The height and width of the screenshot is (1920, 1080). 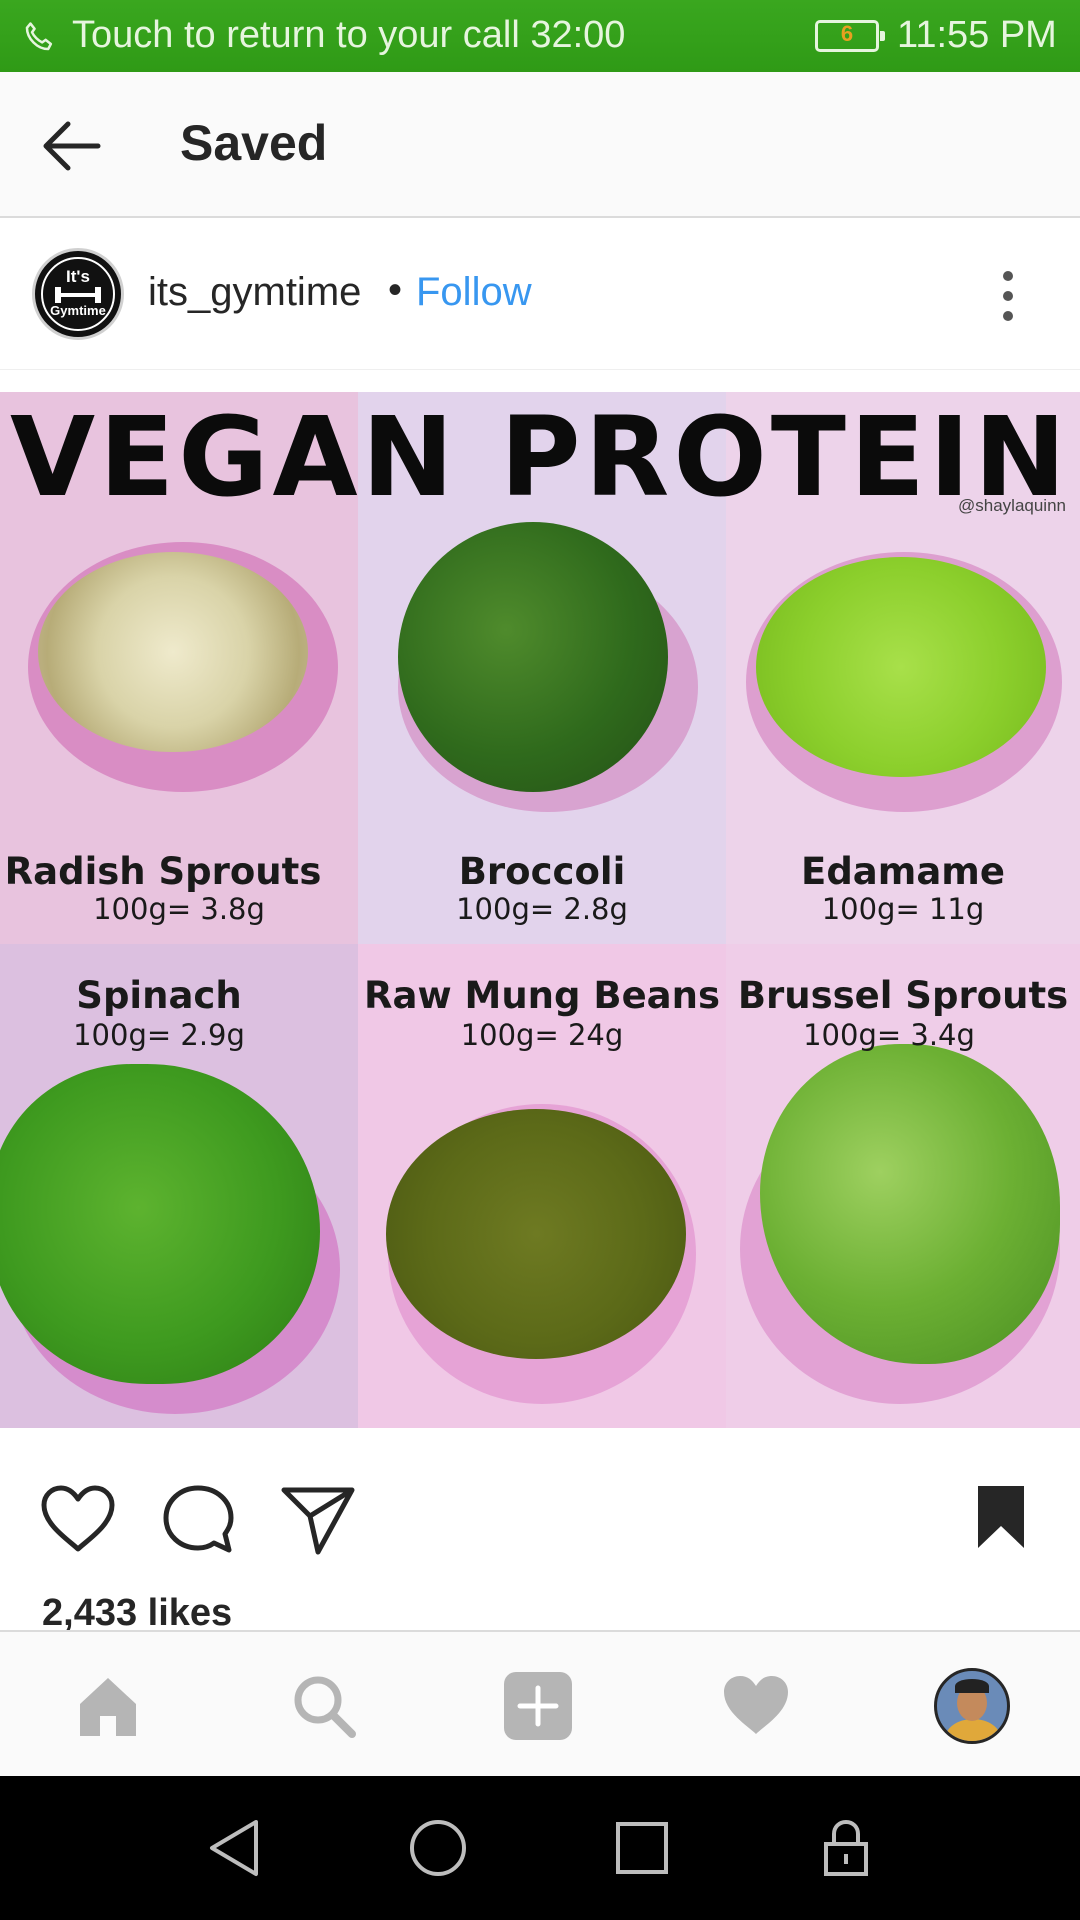 I want to click on search-icon, so click(x=324, y=1706).